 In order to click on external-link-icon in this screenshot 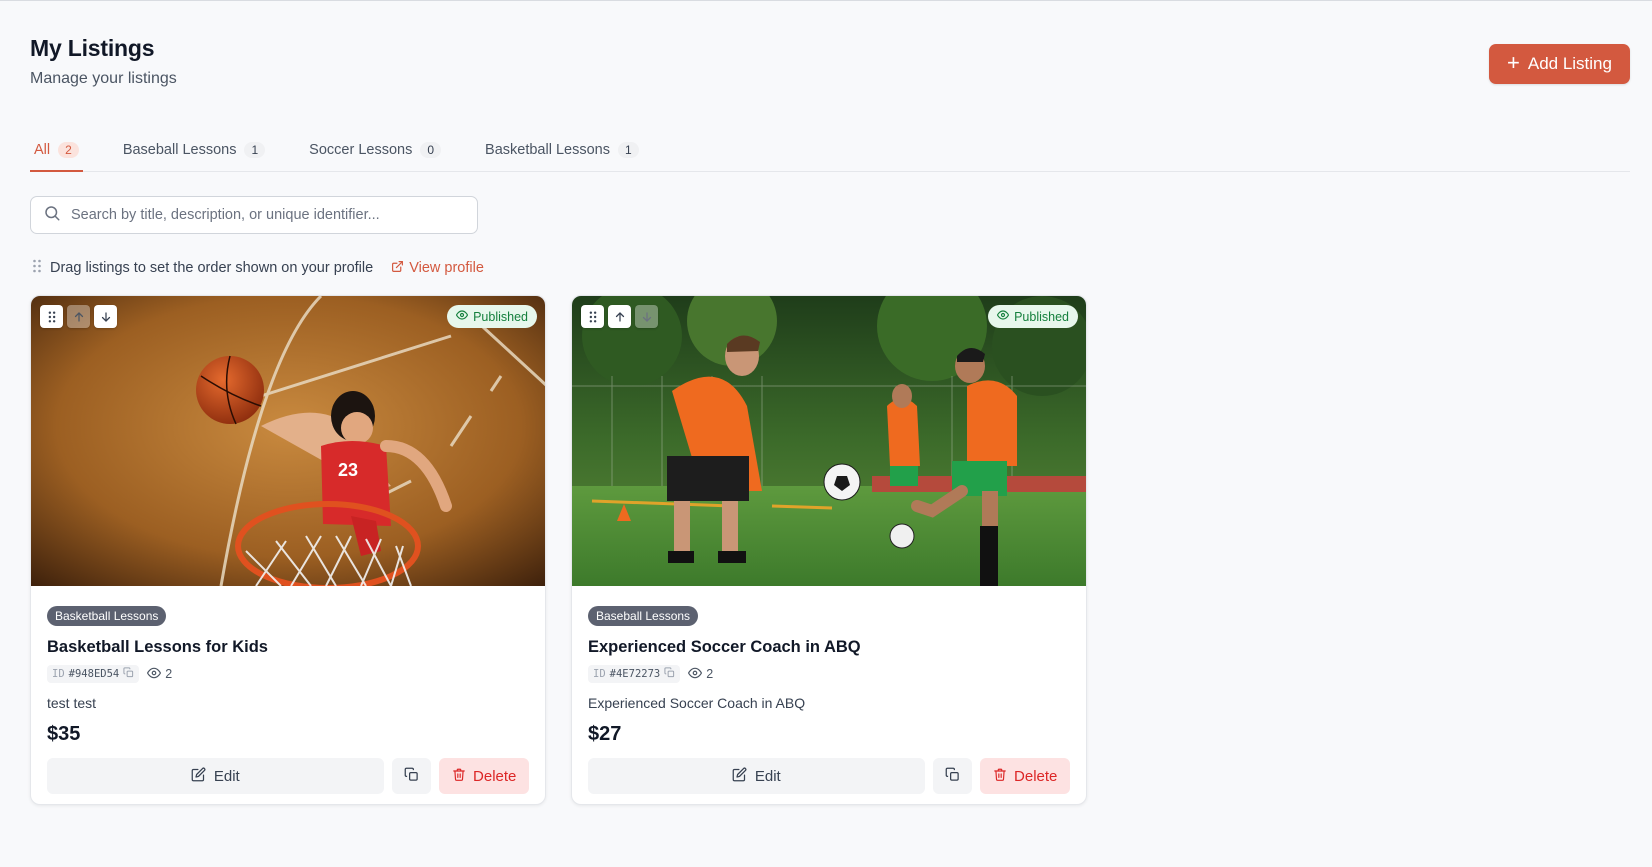, I will do `click(397, 268)`.